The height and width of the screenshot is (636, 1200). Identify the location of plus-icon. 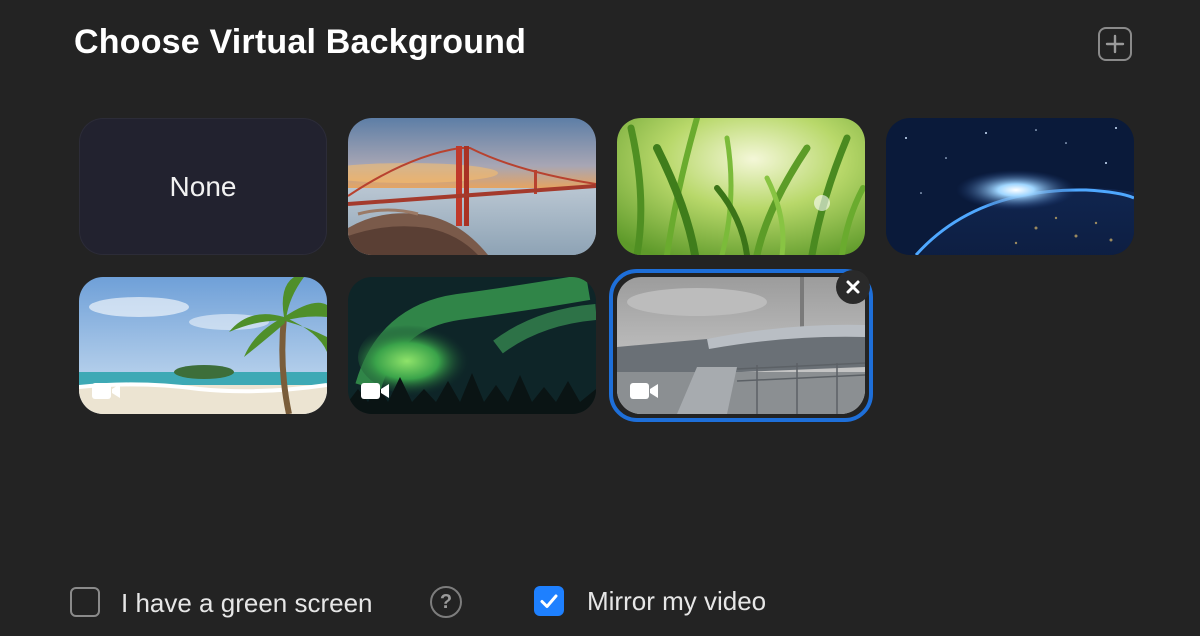
(1115, 44).